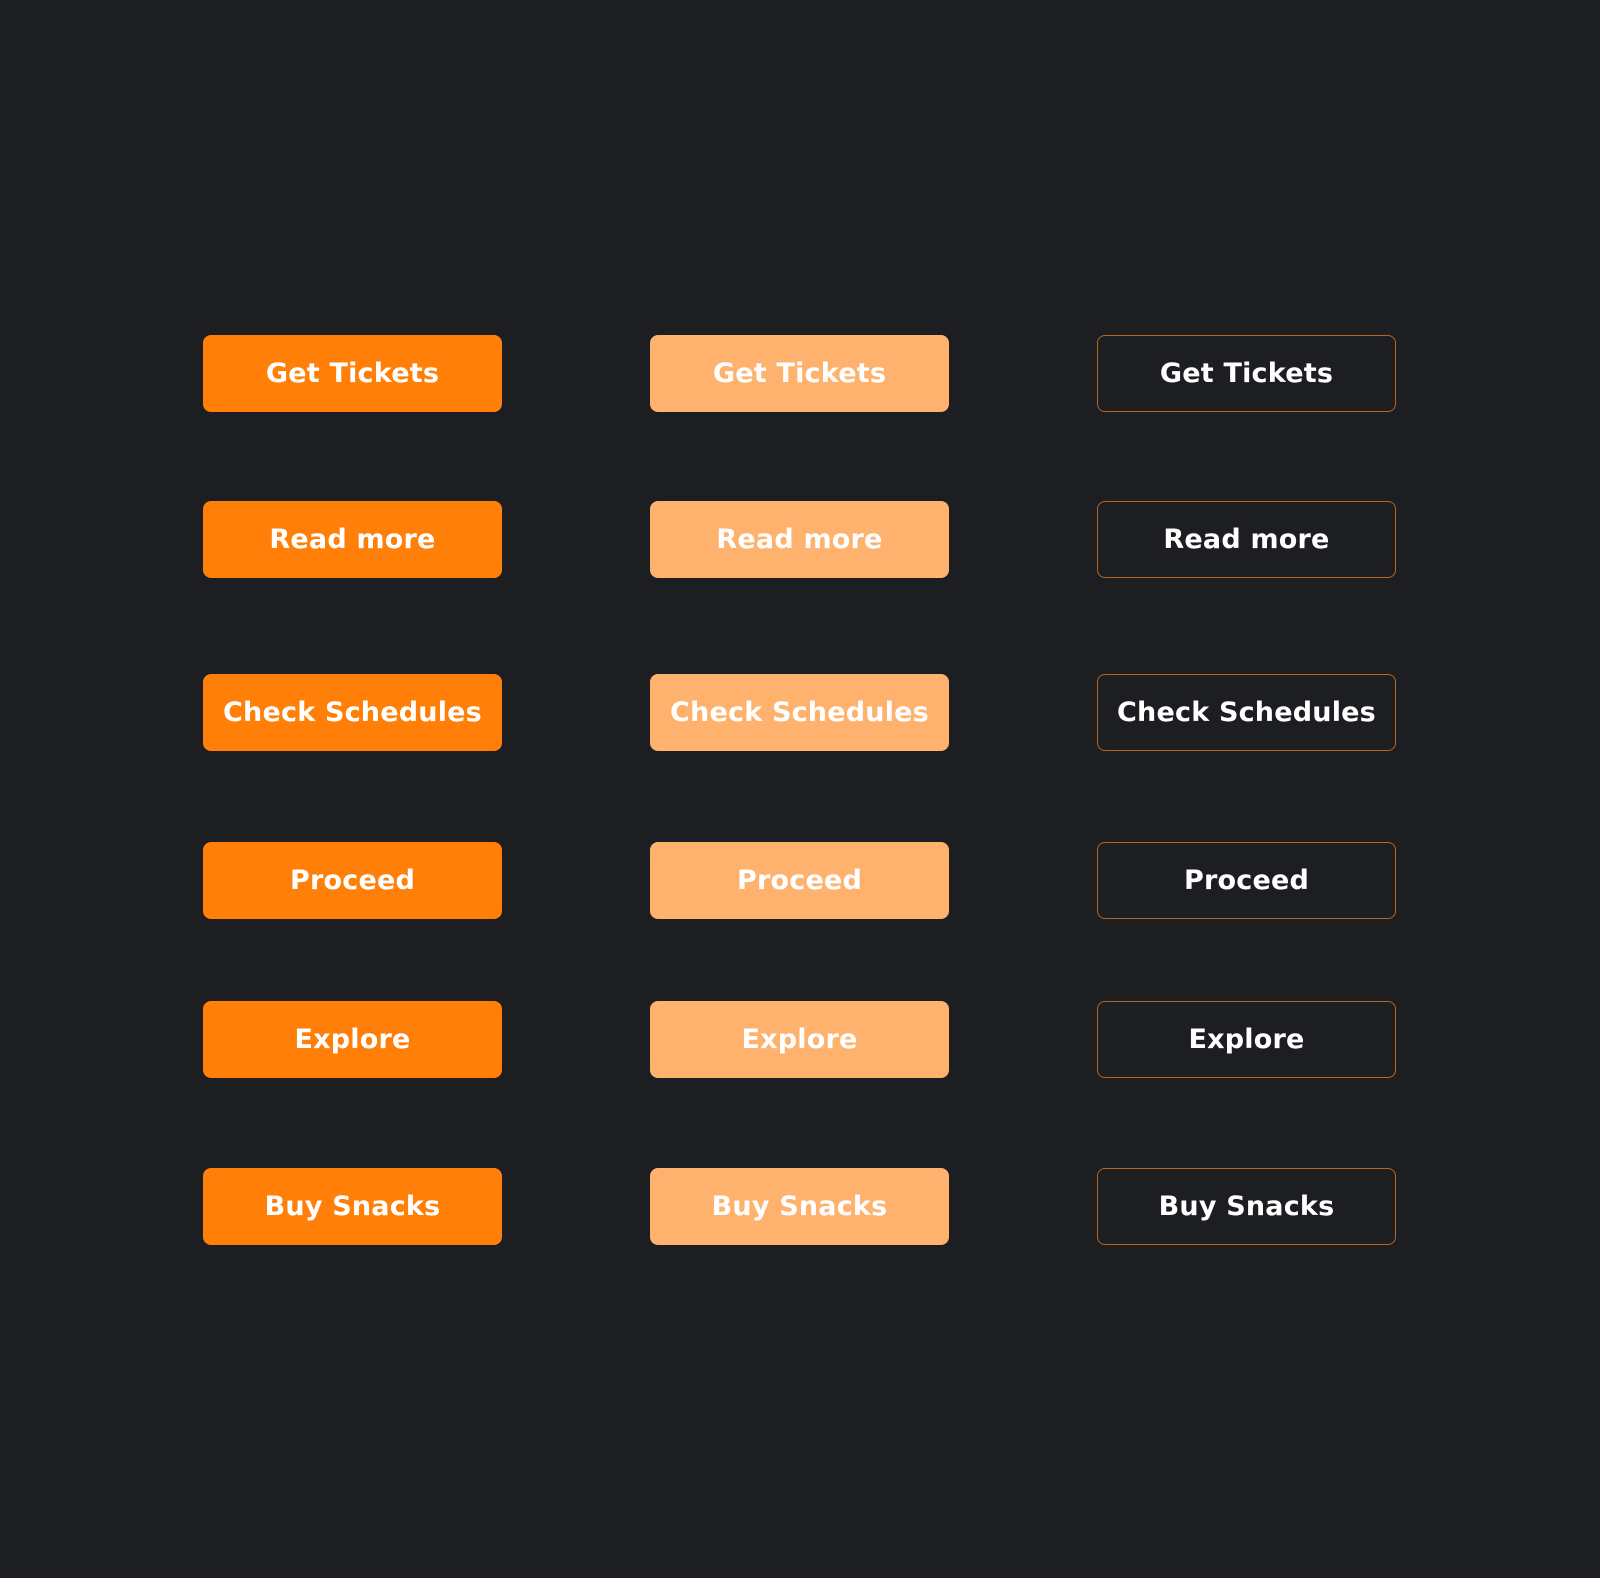 Image resolution: width=1600 pixels, height=1578 pixels. Describe the element at coordinates (799, 880) in the screenshot. I see `proceed-button-light: Proceed` at that location.